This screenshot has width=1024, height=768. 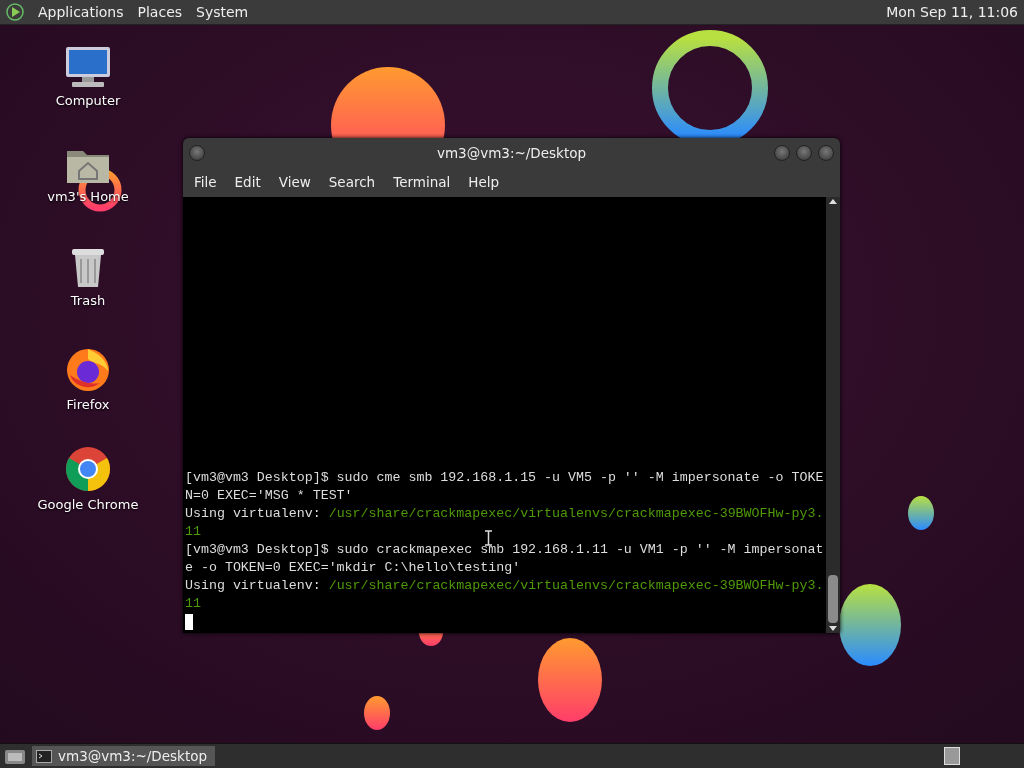 What do you see at coordinates (88, 469) in the screenshot?
I see `tricolor-circle-icon` at bounding box center [88, 469].